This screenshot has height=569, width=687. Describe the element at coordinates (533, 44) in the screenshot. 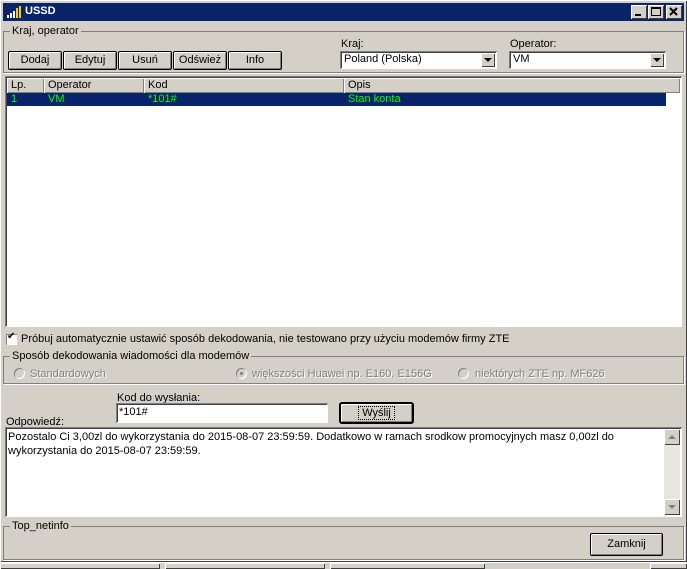

I see `operator-label: Operator:` at that location.